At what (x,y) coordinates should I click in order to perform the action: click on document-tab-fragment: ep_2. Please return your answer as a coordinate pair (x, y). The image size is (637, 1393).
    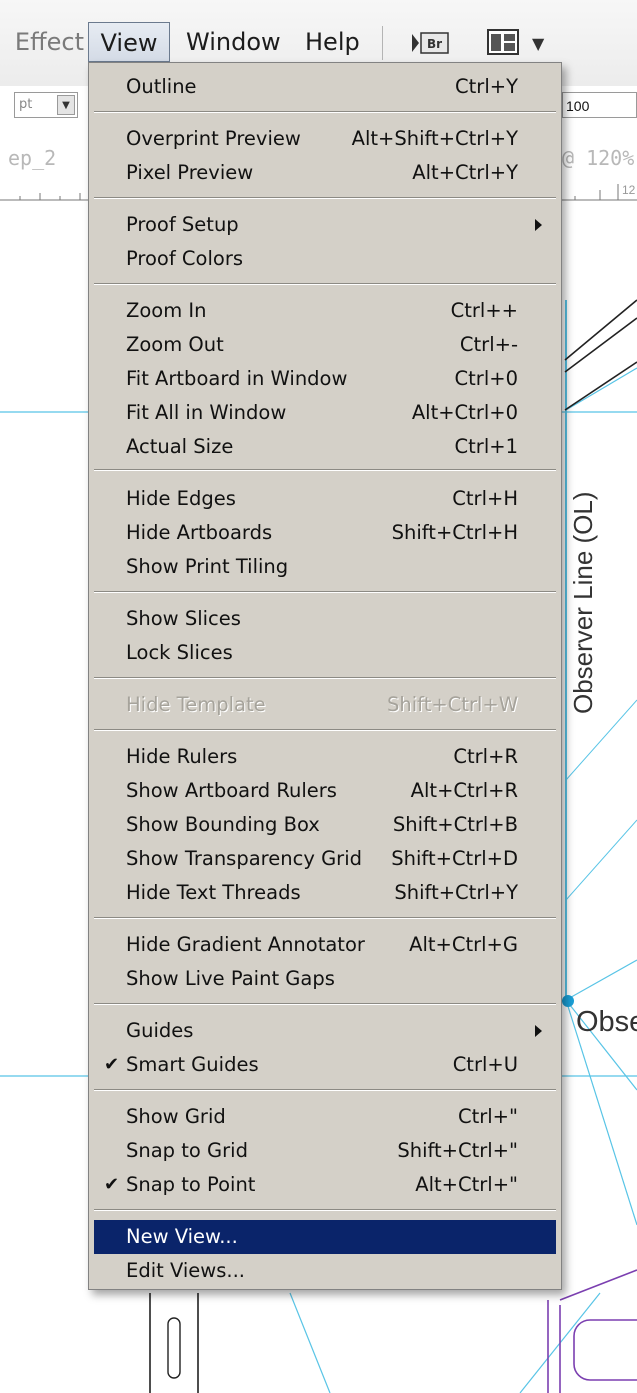
    Looking at the image, I should click on (32, 158).